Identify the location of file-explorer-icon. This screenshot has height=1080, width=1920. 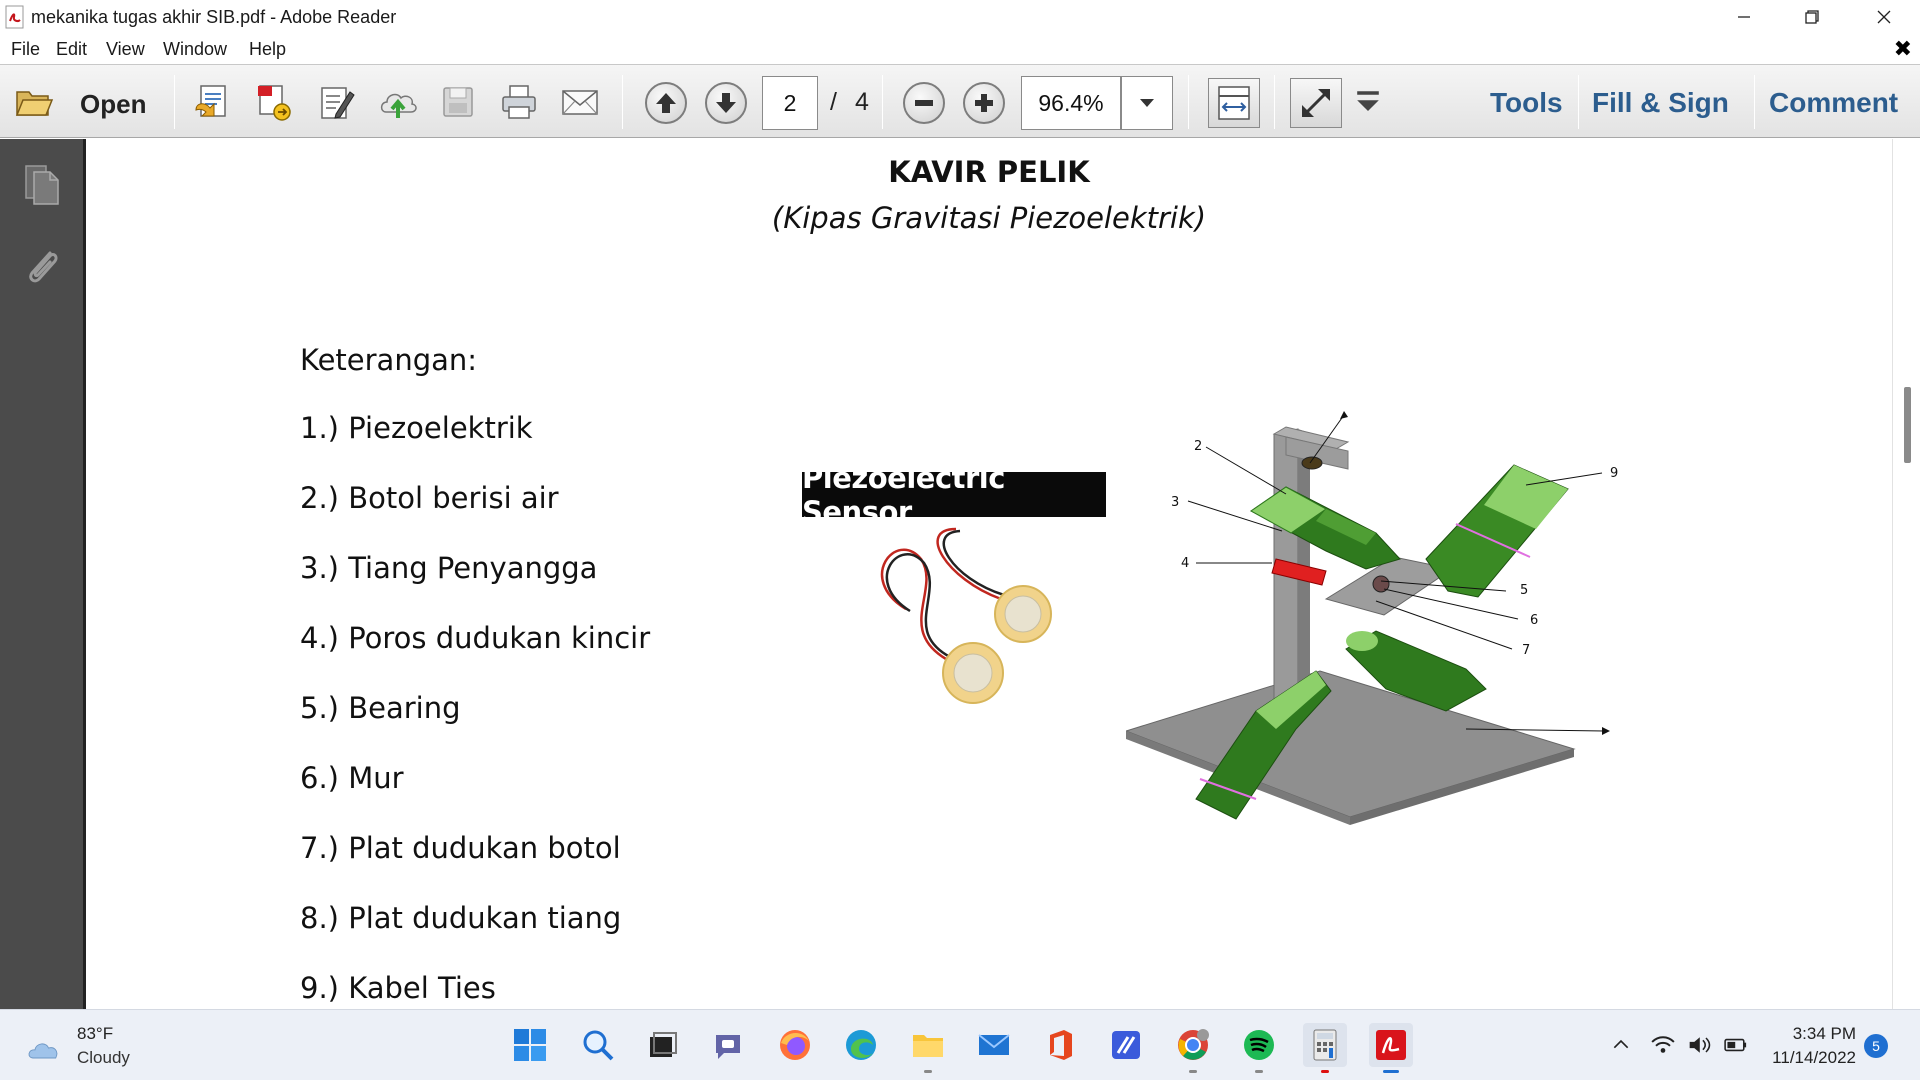
(928, 1046).